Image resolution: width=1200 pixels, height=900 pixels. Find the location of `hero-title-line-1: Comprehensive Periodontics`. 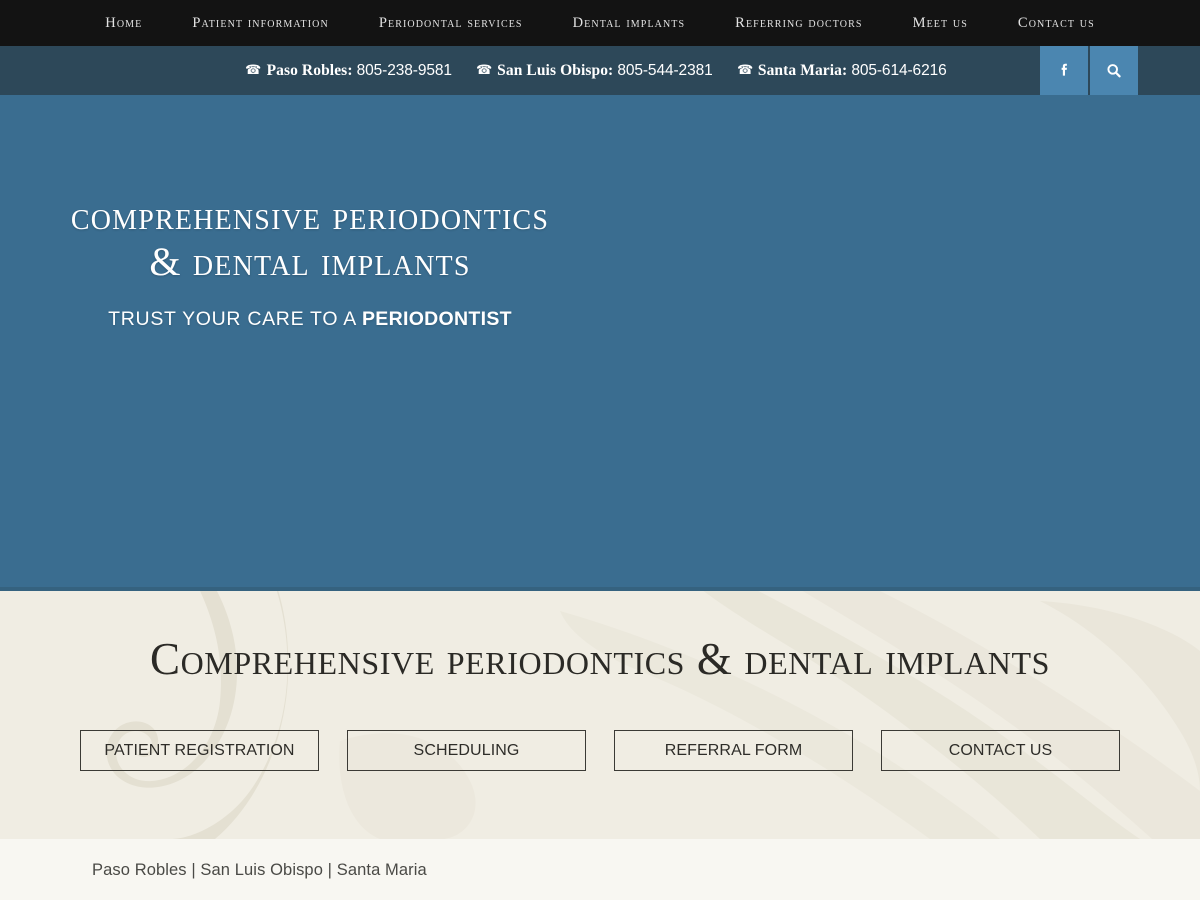

hero-title-line-1: Comprehensive Periodontics is located at coordinates (310, 215).